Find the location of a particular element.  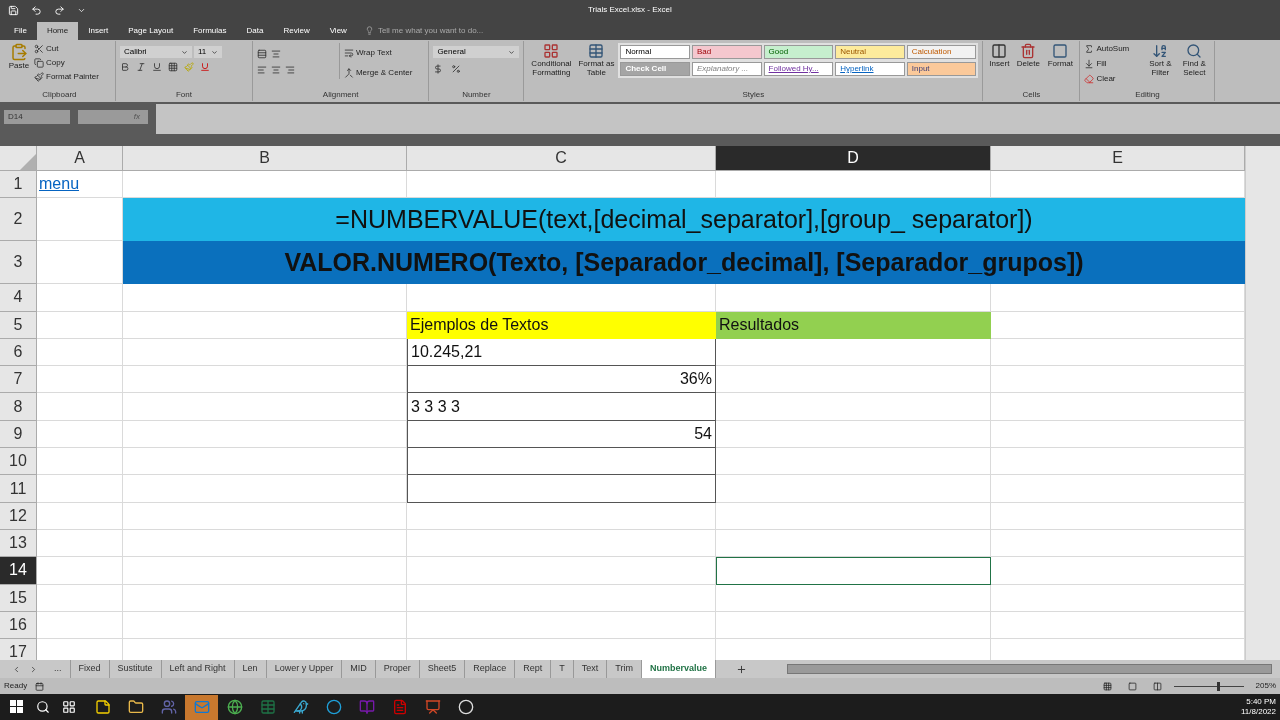

mail-icon is located at coordinates (201, 707).